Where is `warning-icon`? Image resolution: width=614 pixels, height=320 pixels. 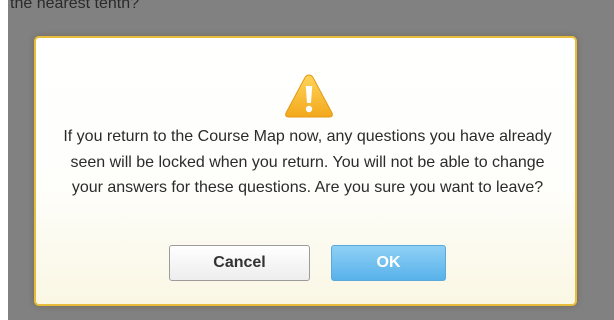
warning-icon is located at coordinates (309, 96).